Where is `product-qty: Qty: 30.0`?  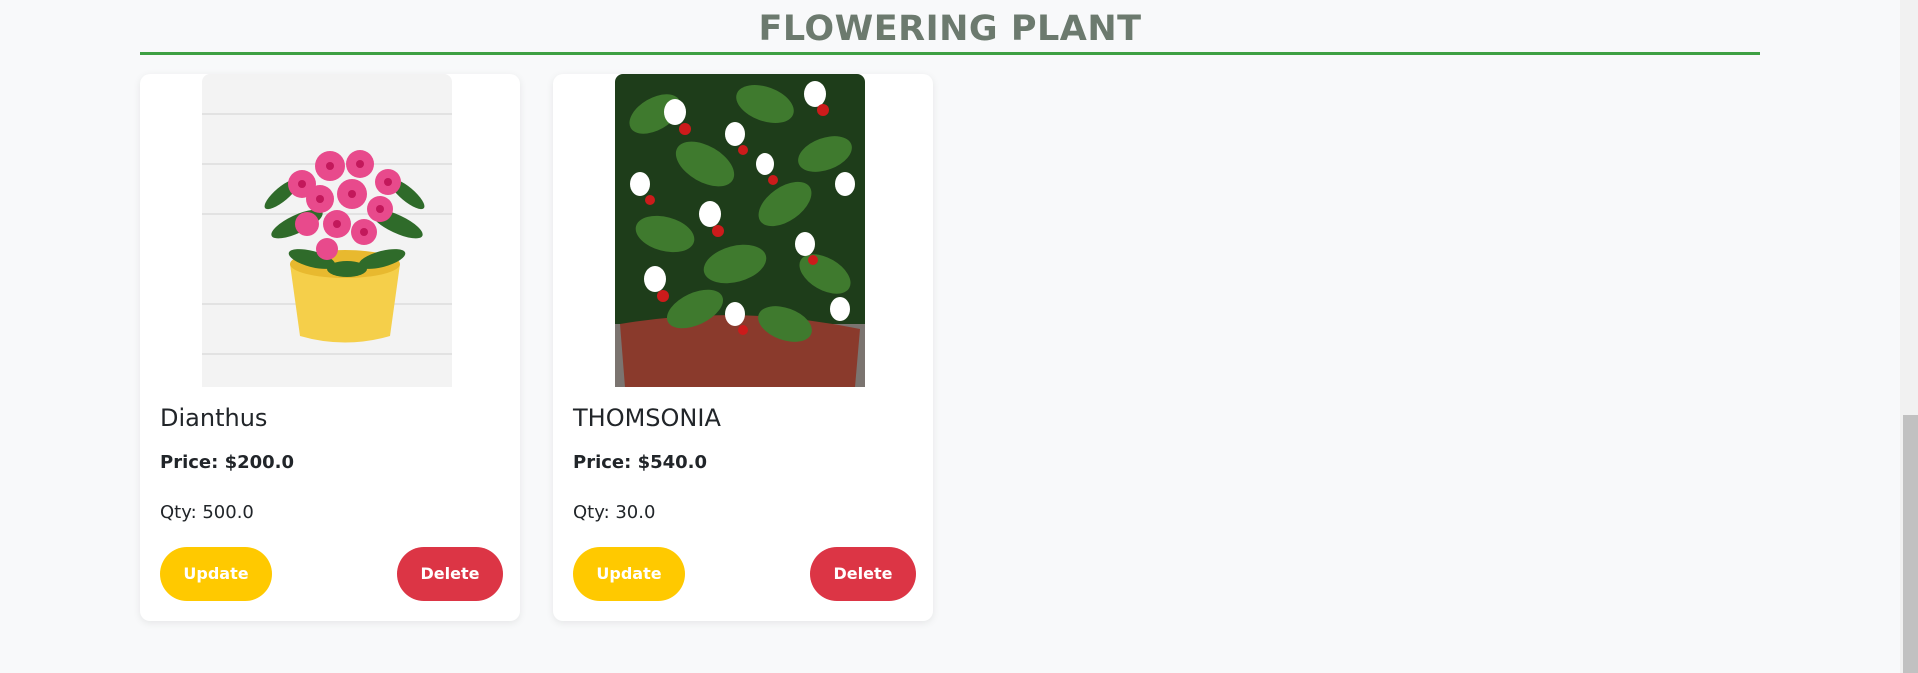 product-qty: Qty: 30.0 is located at coordinates (614, 512).